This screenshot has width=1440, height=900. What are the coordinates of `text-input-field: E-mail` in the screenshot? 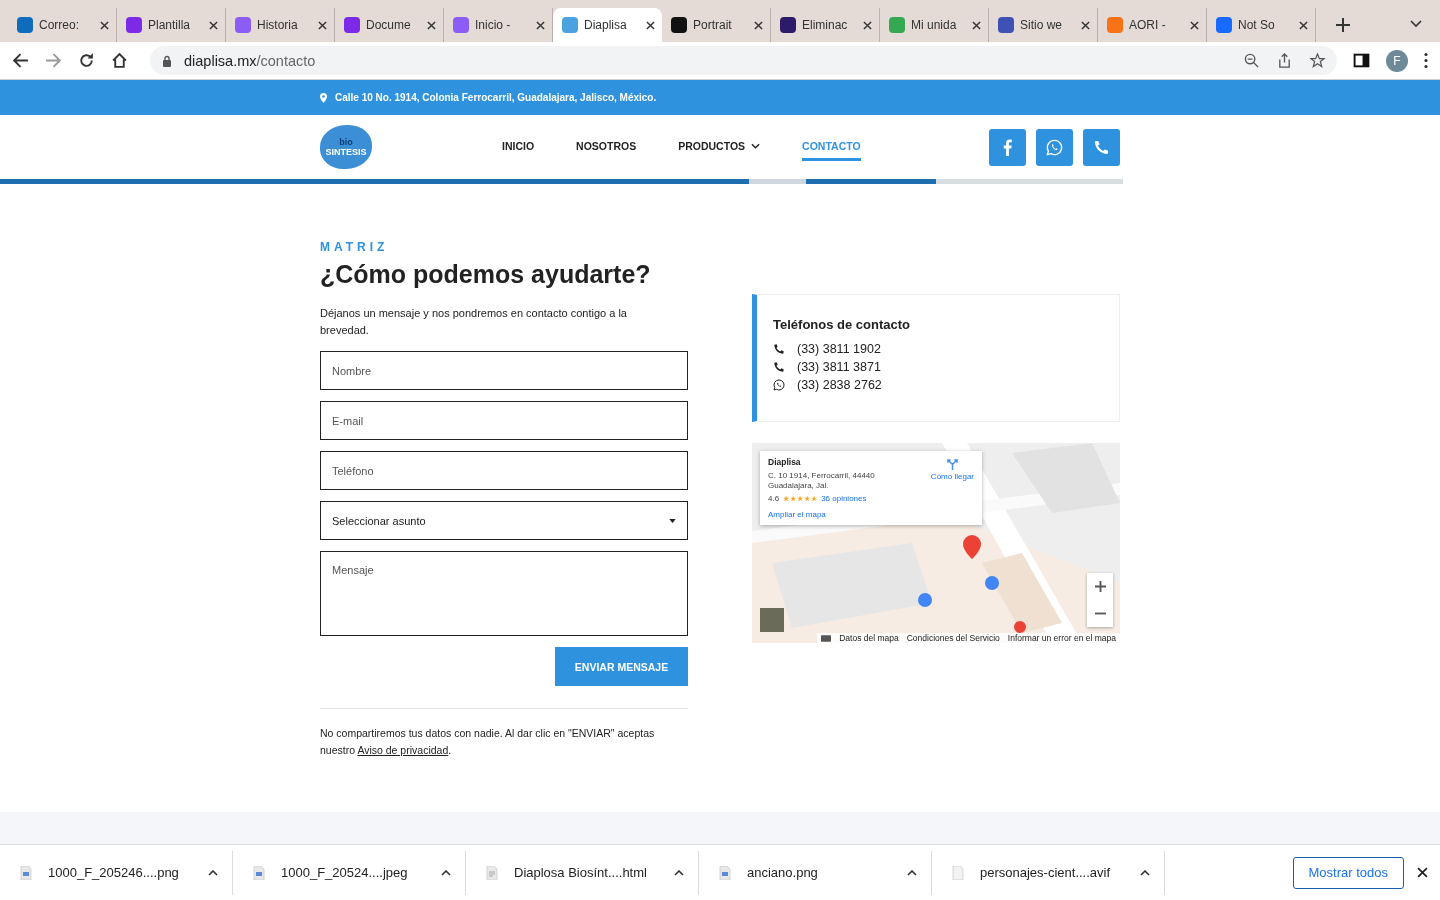 It's located at (504, 420).